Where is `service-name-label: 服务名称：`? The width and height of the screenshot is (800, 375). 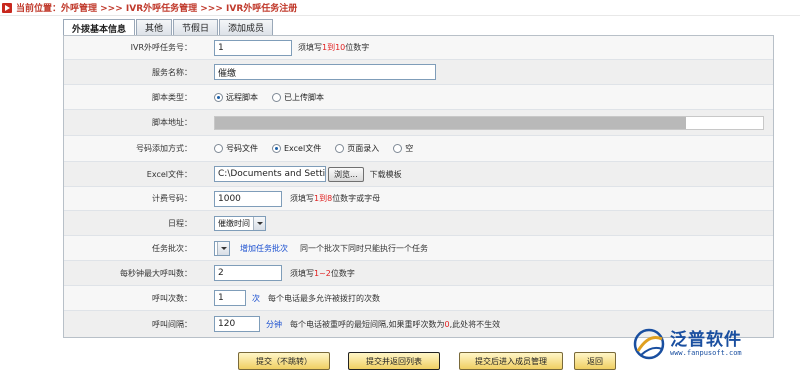
service-name-label: 服务名称： is located at coordinates (172, 72).